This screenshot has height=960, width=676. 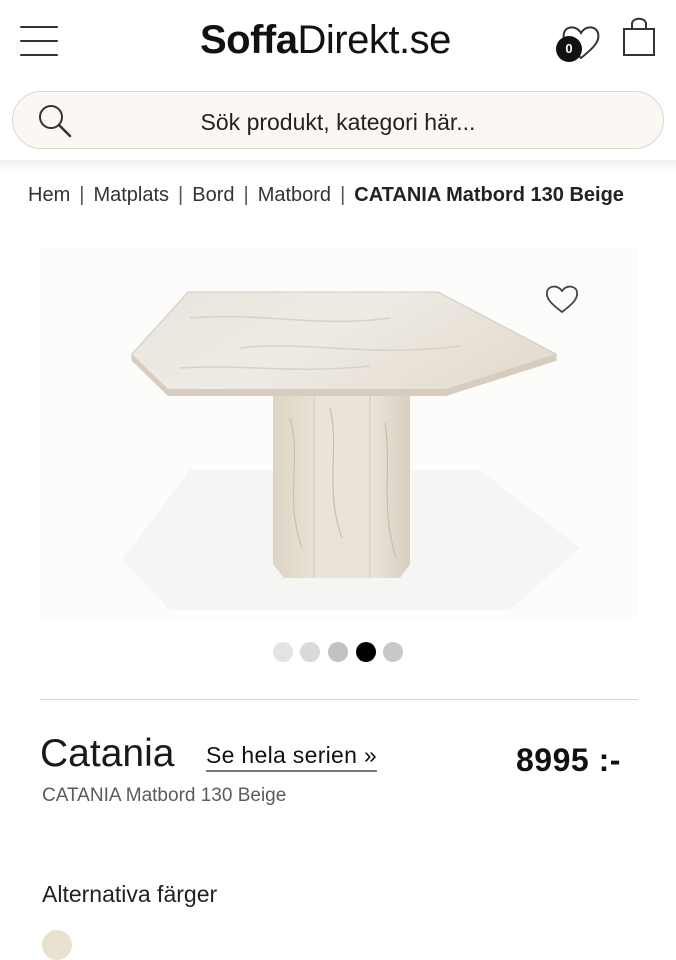 What do you see at coordinates (562, 298) in the screenshot?
I see `favorite-heart-icon` at bounding box center [562, 298].